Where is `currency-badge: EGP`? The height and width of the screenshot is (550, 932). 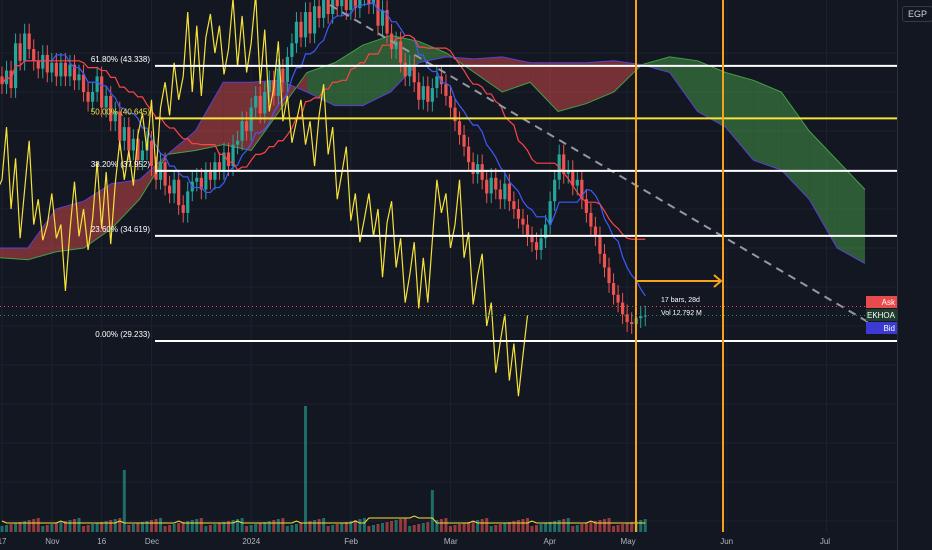
currency-badge: EGP is located at coordinates (917, 14).